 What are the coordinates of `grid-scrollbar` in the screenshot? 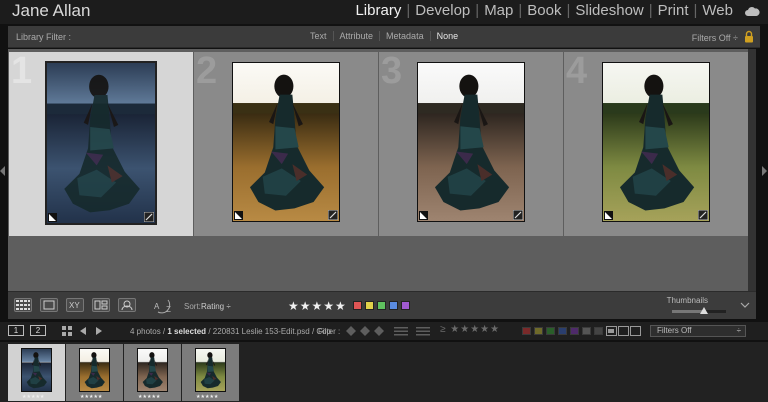 It's located at (752, 170).